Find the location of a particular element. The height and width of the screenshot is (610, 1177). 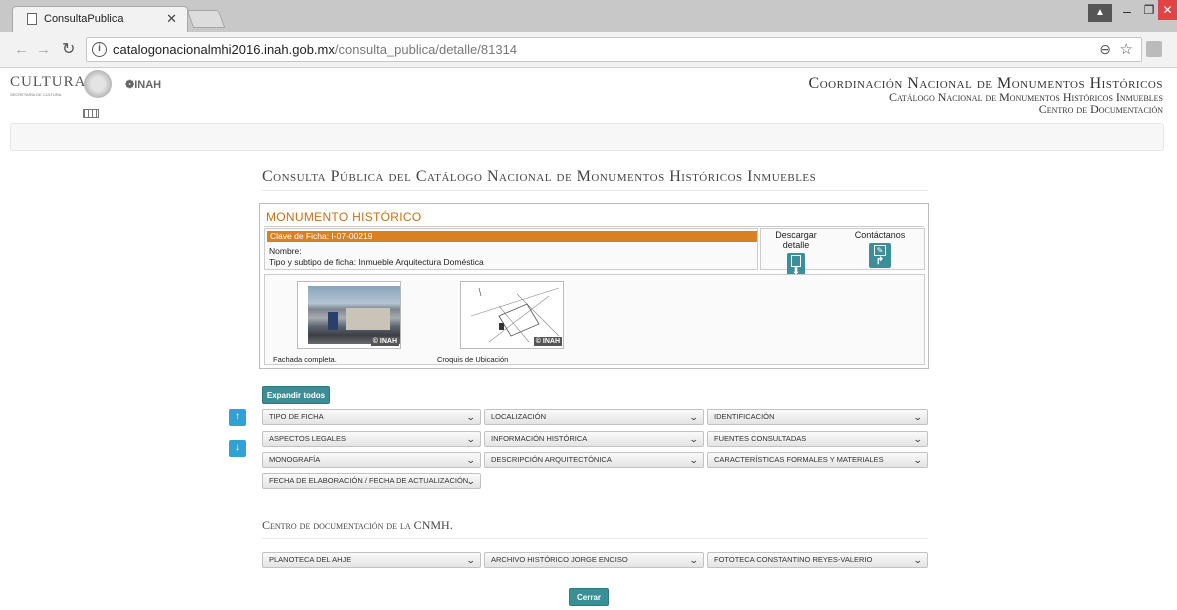

edit-icon: ✎ is located at coordinates (880, 250).